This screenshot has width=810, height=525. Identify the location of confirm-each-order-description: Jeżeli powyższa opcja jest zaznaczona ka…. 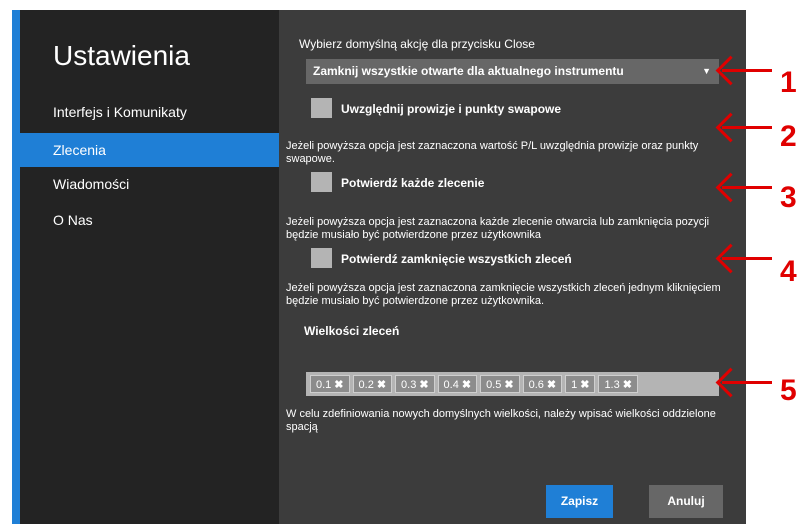
(498, 228).